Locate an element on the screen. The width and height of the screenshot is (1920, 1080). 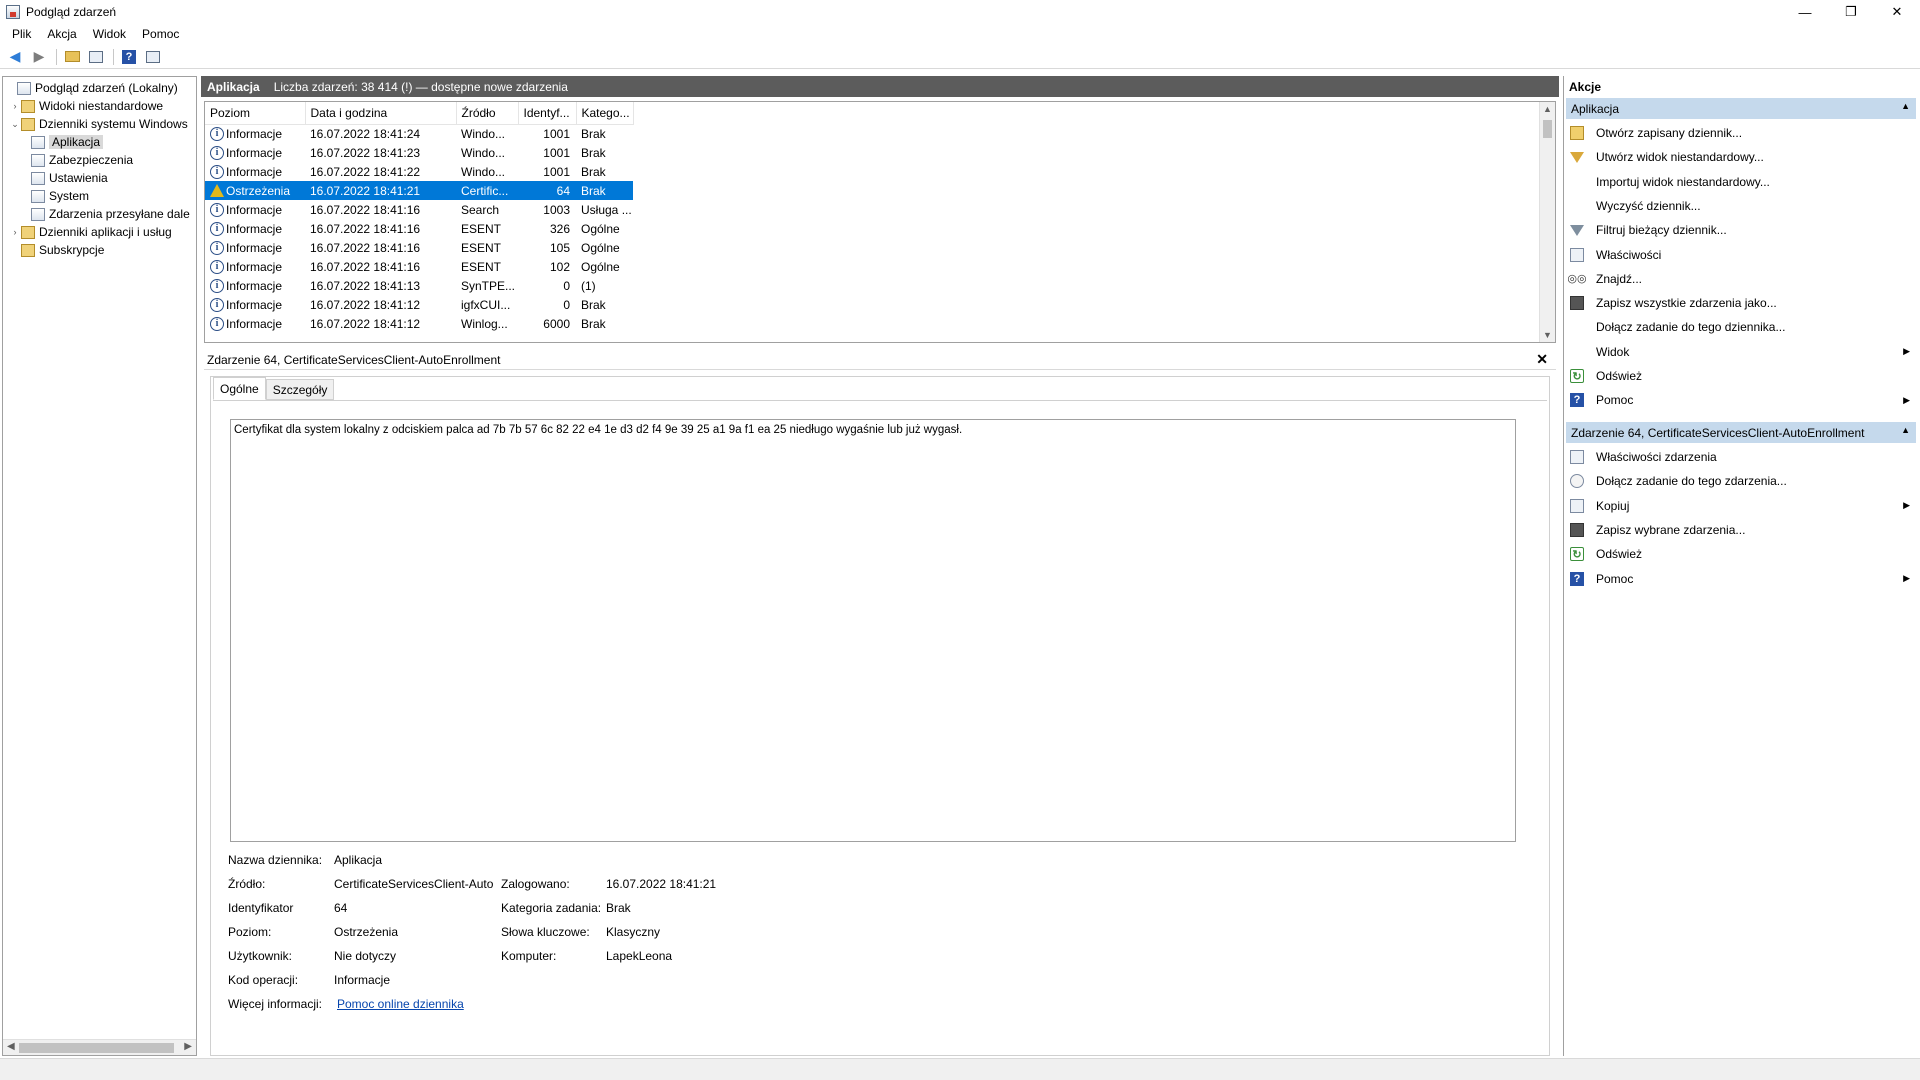
cell-source: ESENT is located at coordinates (481, 228).